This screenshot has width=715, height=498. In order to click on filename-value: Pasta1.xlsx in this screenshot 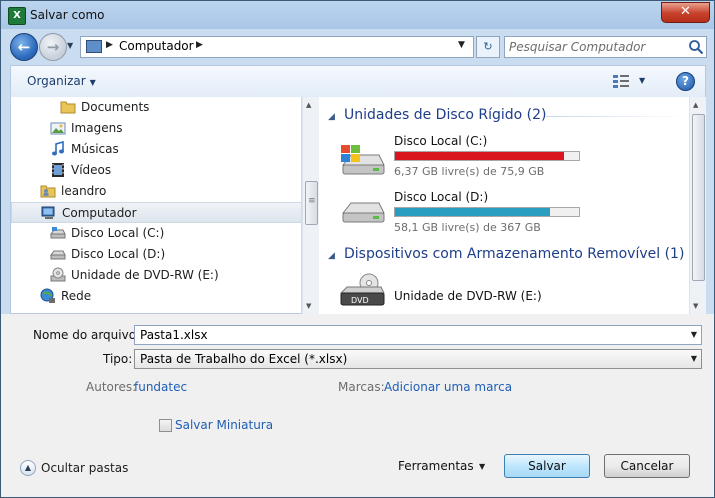, I will do `click(174, 335)`.